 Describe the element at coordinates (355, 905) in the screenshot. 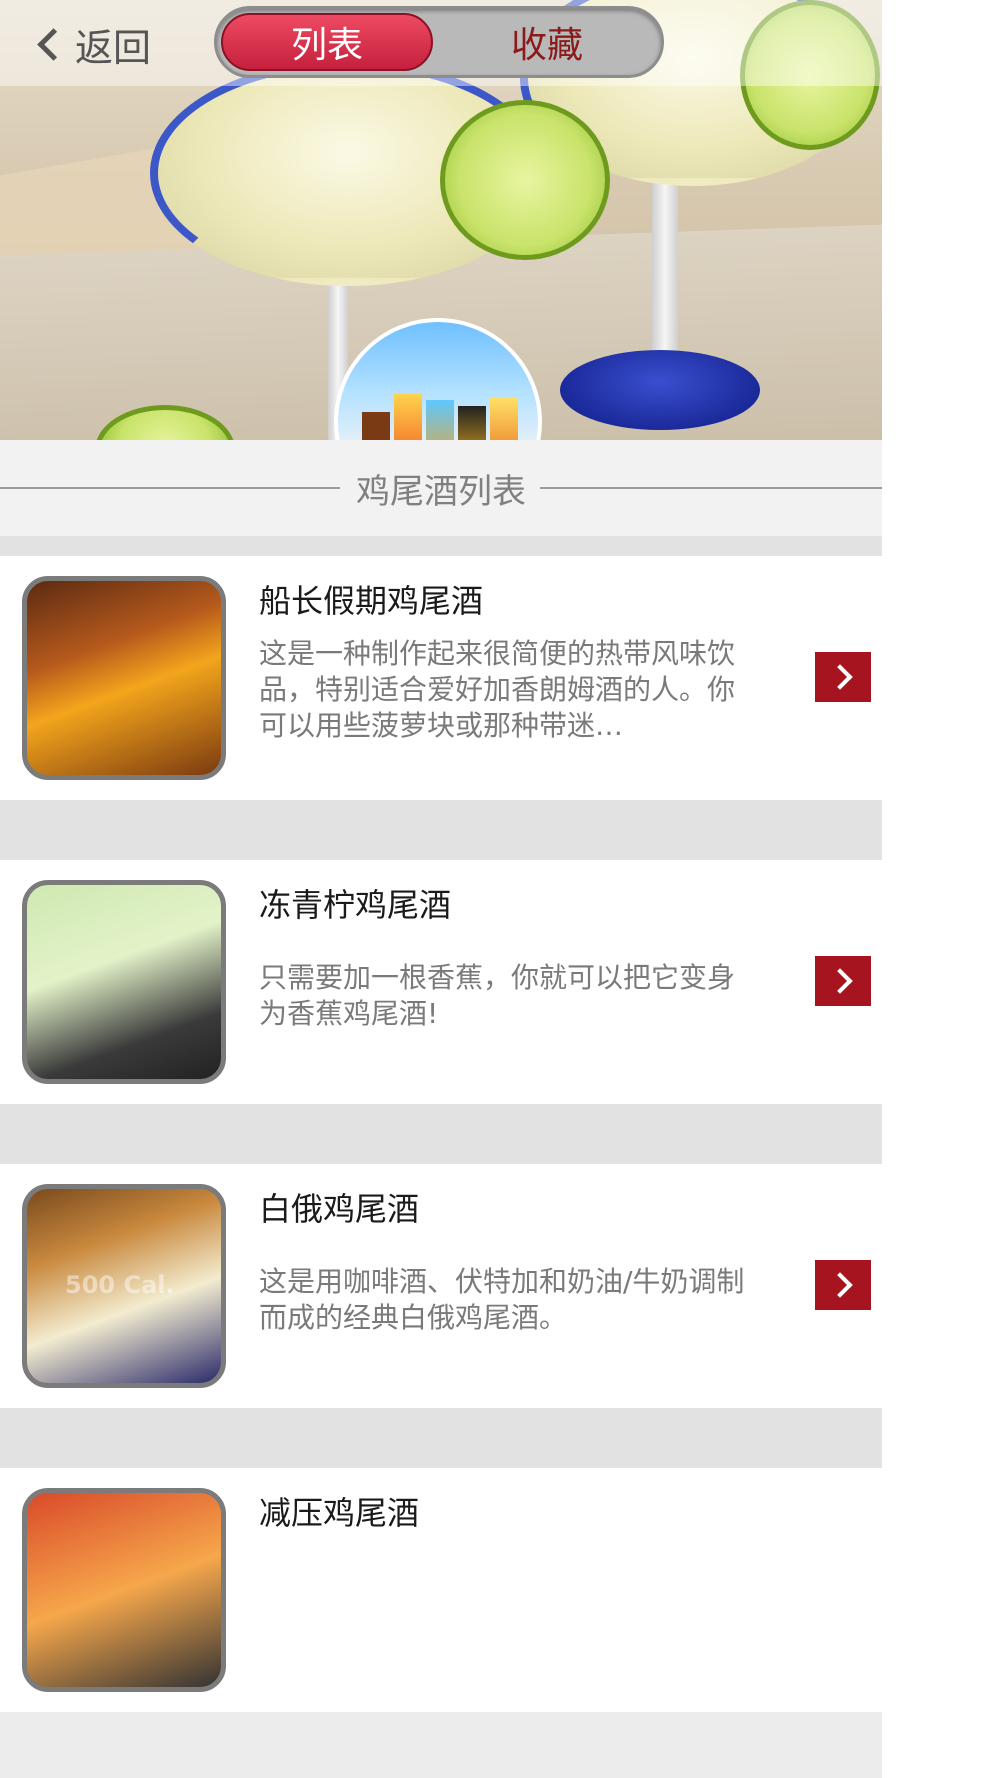

I see `item-title: 冻青柠鸡尾酒` at that location.